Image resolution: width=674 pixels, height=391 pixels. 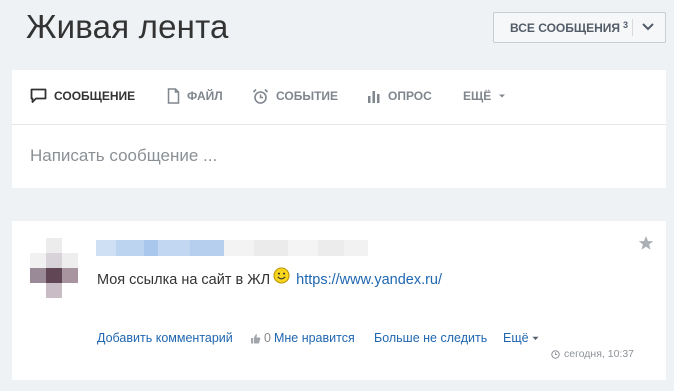 I want to click on author-name-blurred, so click(x=232, y=248).